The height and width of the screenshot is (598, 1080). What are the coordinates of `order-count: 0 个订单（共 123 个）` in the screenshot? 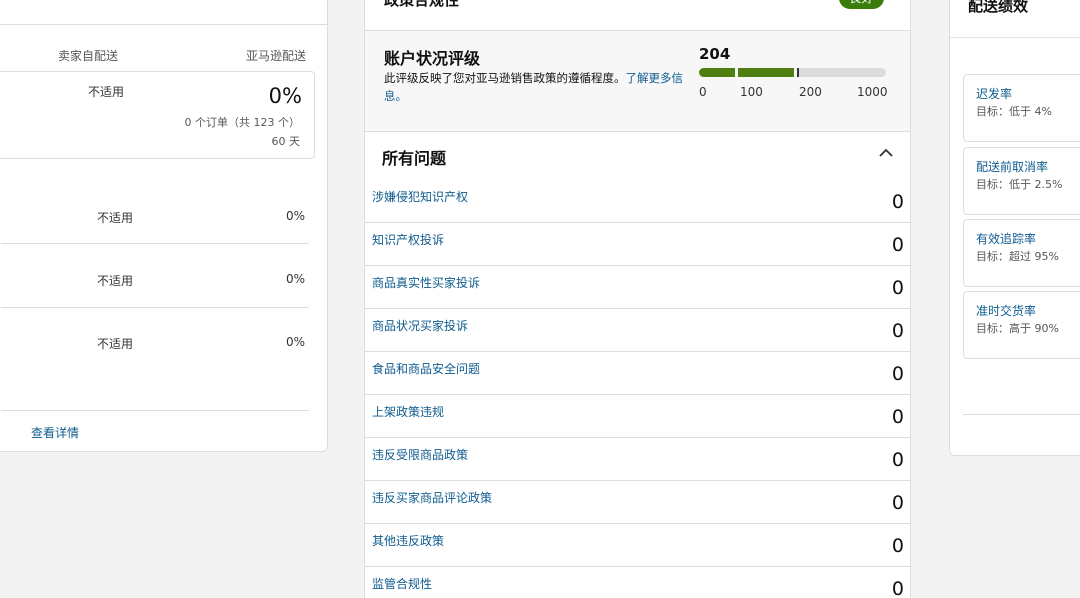 It's located at (242, 122).